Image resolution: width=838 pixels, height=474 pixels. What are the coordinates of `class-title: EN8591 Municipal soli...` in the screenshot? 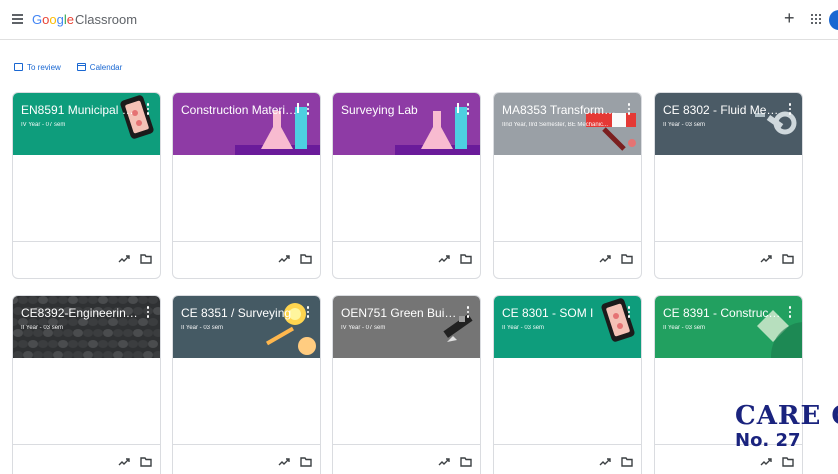 It's located at (80, 110).